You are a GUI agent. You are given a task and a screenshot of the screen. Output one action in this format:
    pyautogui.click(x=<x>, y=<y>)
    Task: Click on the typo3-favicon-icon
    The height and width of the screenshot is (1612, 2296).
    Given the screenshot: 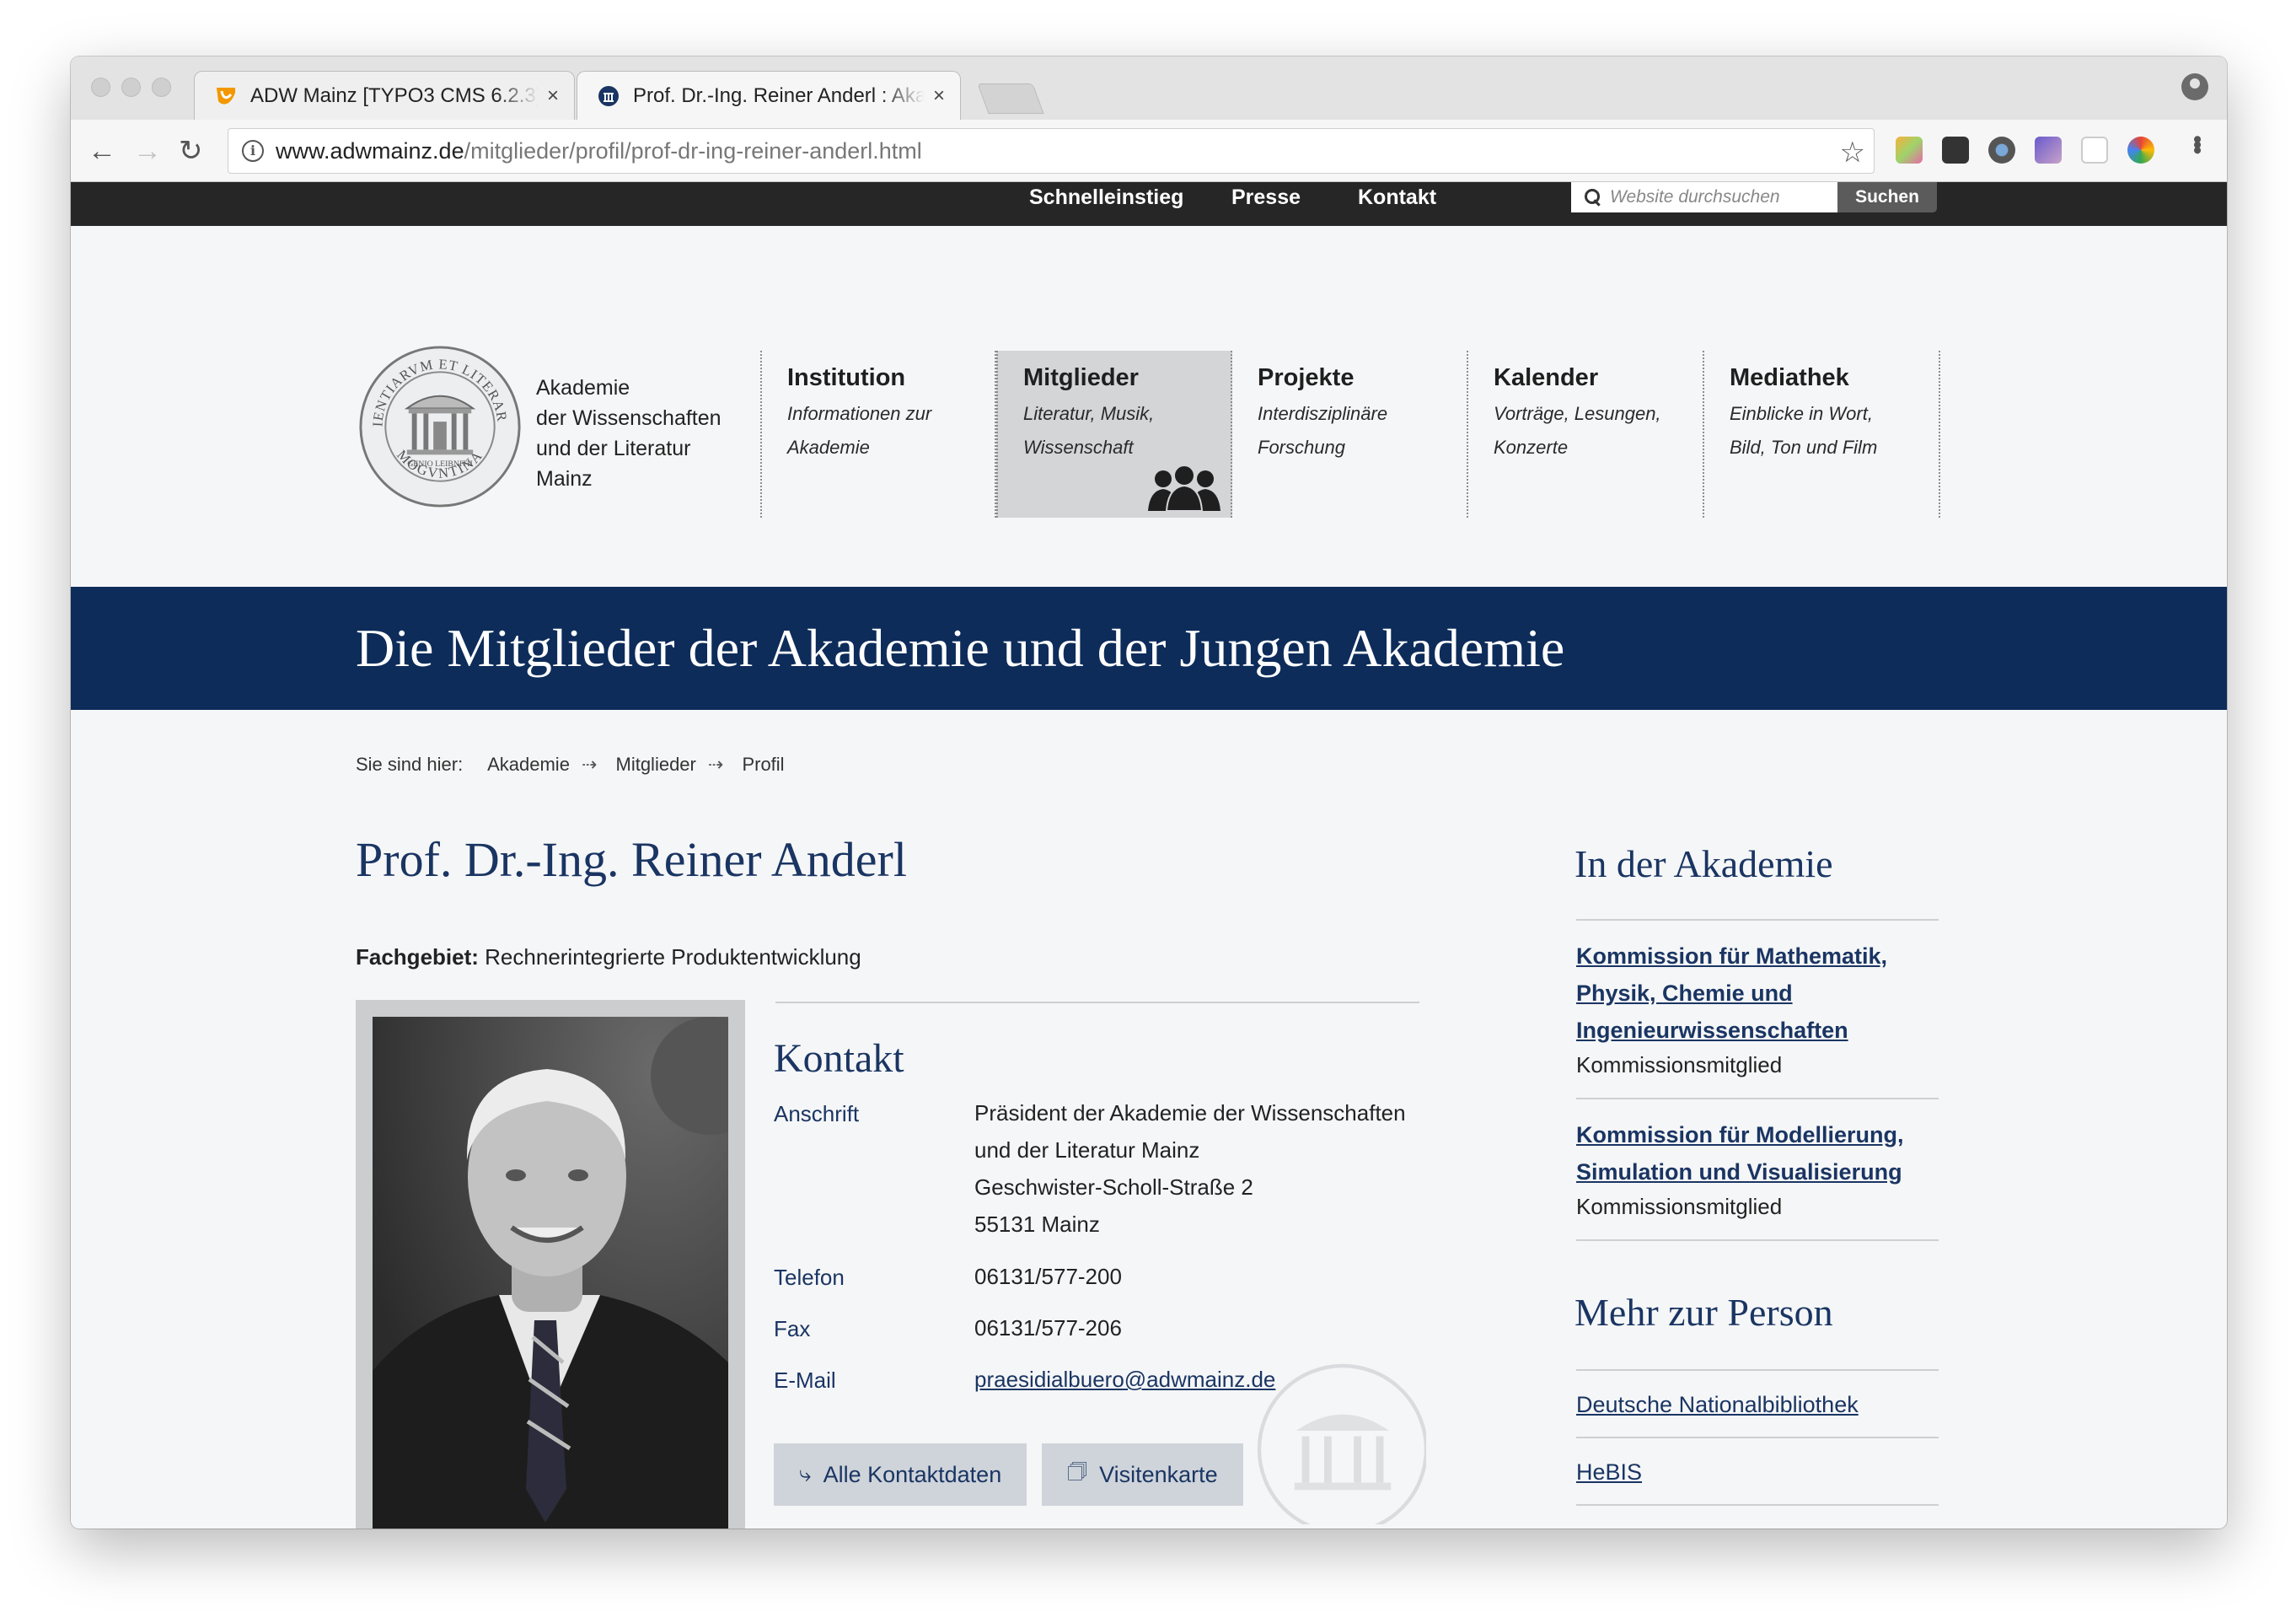 What is the action you would take?
    pyautogui.click(x=226, y=96)
    